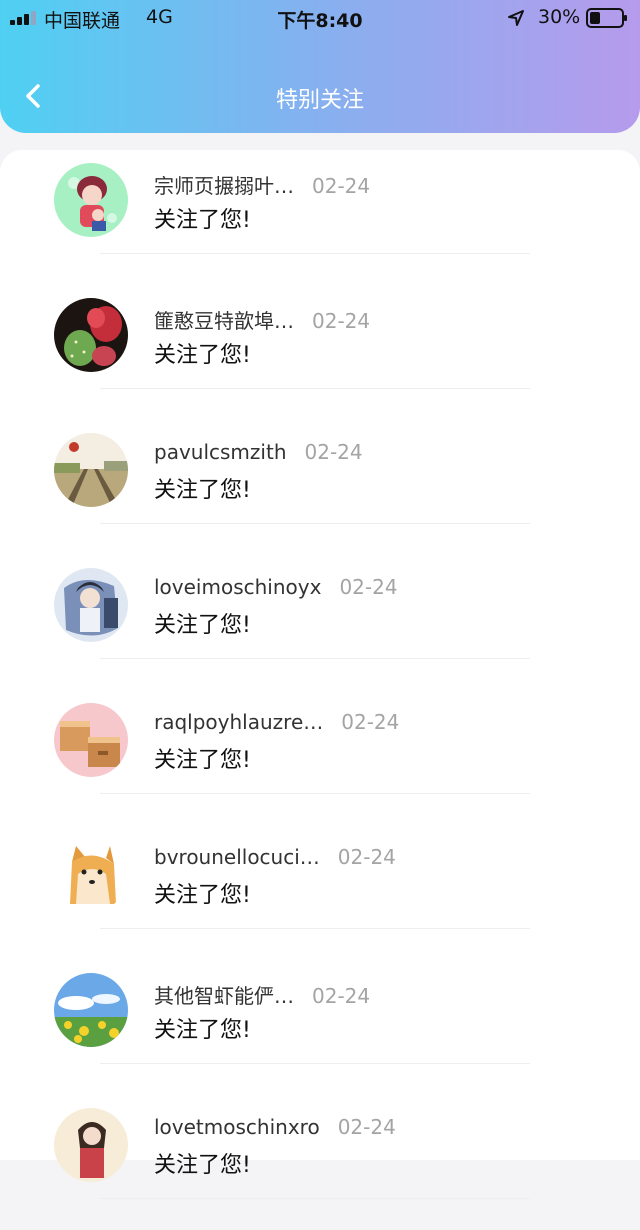  Describe the element at coordinates (320, 1162) in the screenshot. I see `list-item: lovetmoschinxro 02-24 关注了您!` at that location.